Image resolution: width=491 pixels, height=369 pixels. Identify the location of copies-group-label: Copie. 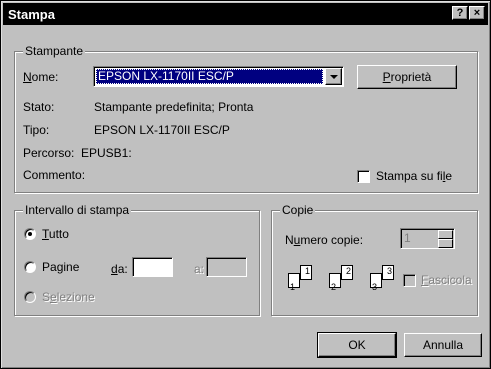
(298, 210).